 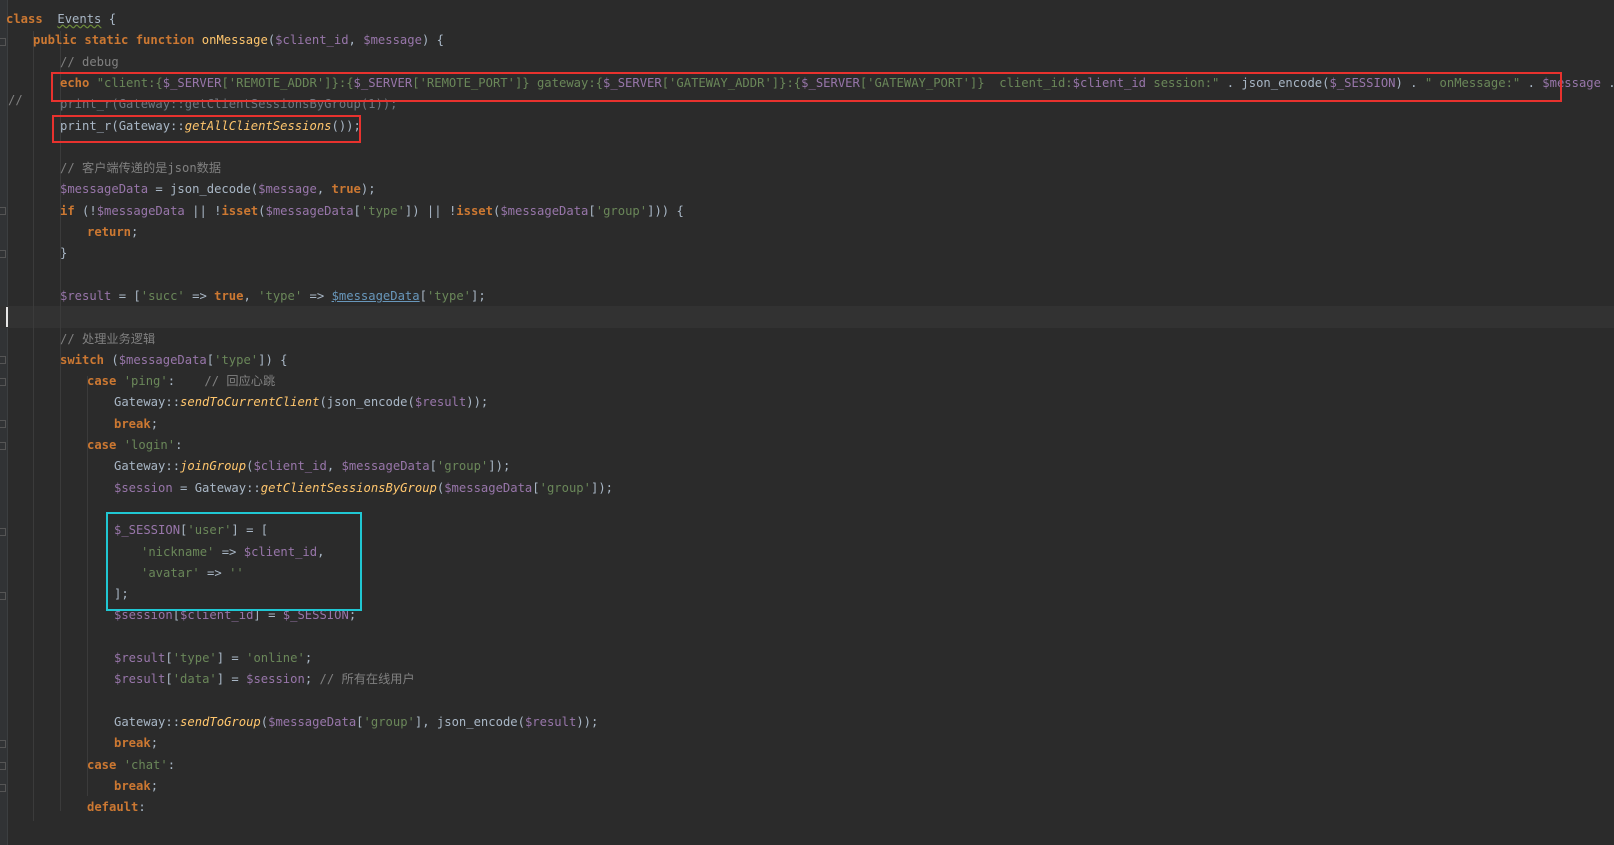 What do you see at coordinates (231, 679) in the screenshot?
I see `code-token: ] =` at bounding box center [231, 679].